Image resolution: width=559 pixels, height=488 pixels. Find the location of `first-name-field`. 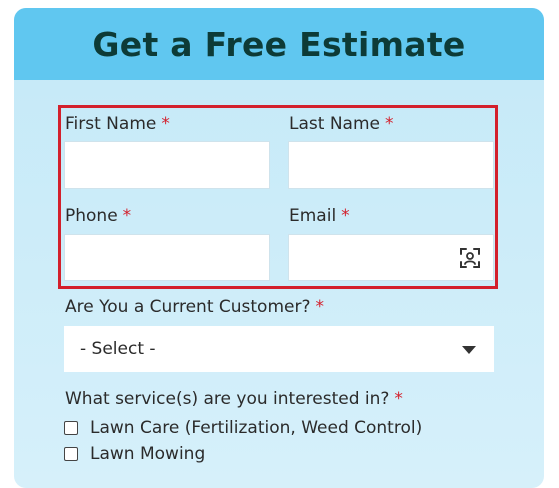

first-name-field is located at coordinates (167, 165).